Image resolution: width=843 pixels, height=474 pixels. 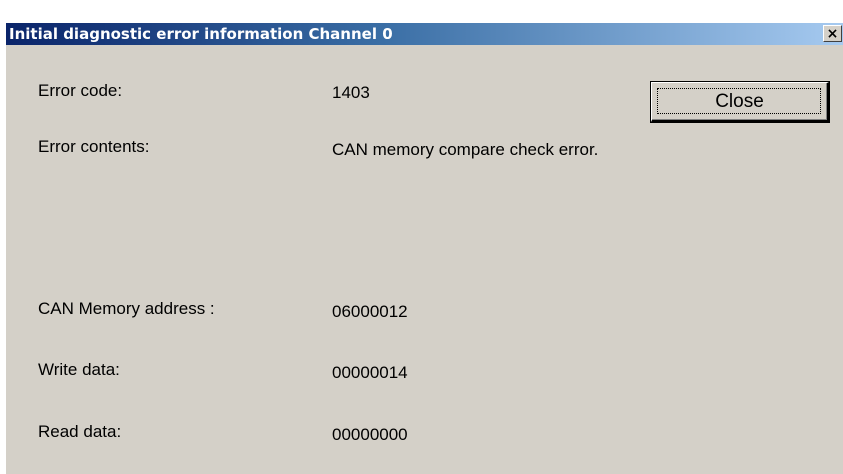 What do you see at coordinates (126, 308) in the screenshot?
I see `can-memory-address-label: CAN Memory address :` at bounding box center [126, 308].